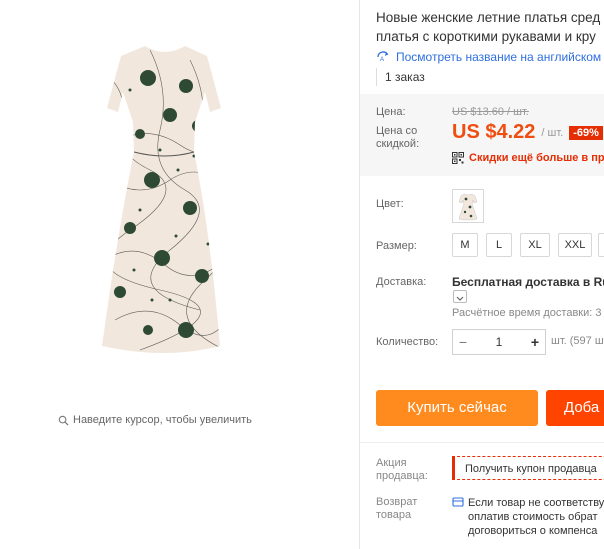 This screenshot has width=604, height=549. Describe the element at coordinates (407, 342) in the screenshot. I see `quantity-label: Количество:` at that location.